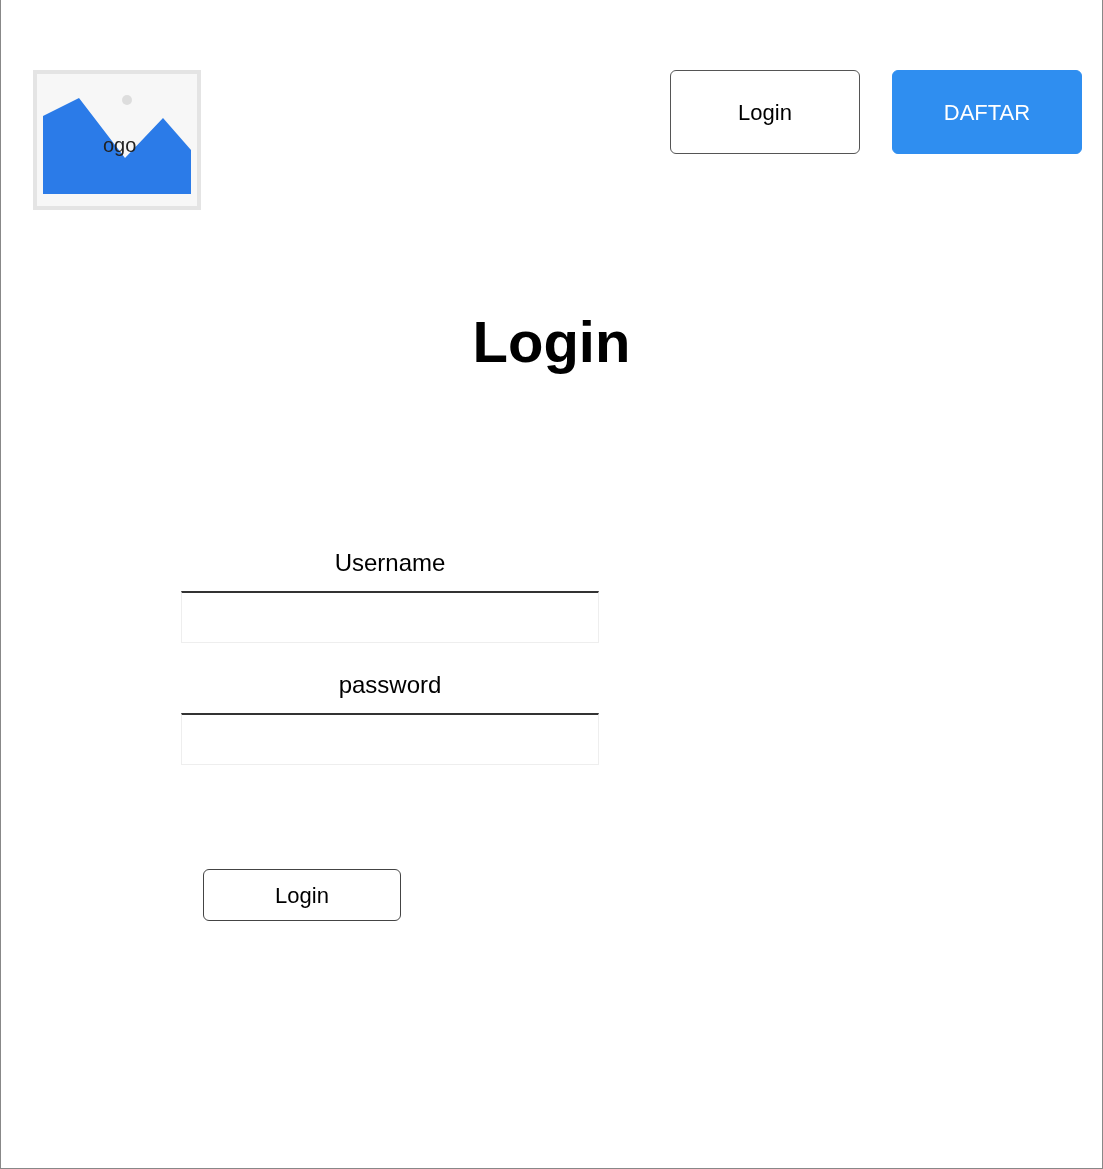  Describe the element at coordinates (302, 895) in the screenshot. I see `submit-button: Login` at that location.